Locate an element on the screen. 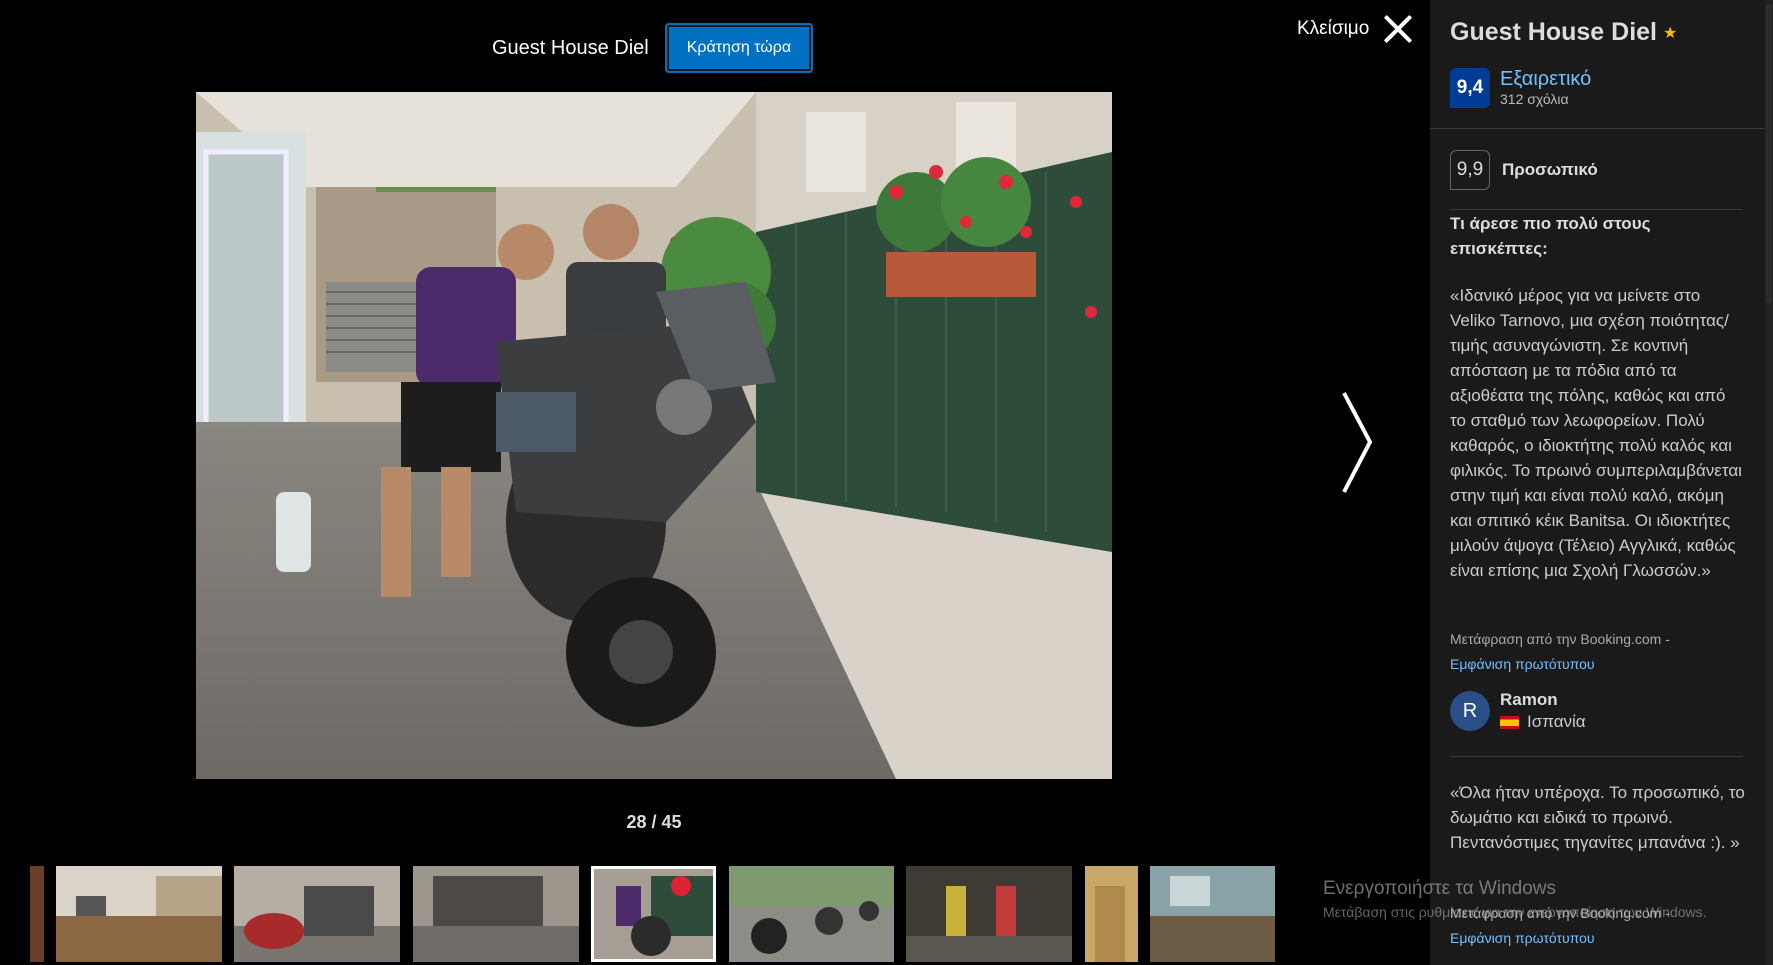 The width and height of the screenshot is (1773, 965). avatar: R is located at coordinates (1470, 711).